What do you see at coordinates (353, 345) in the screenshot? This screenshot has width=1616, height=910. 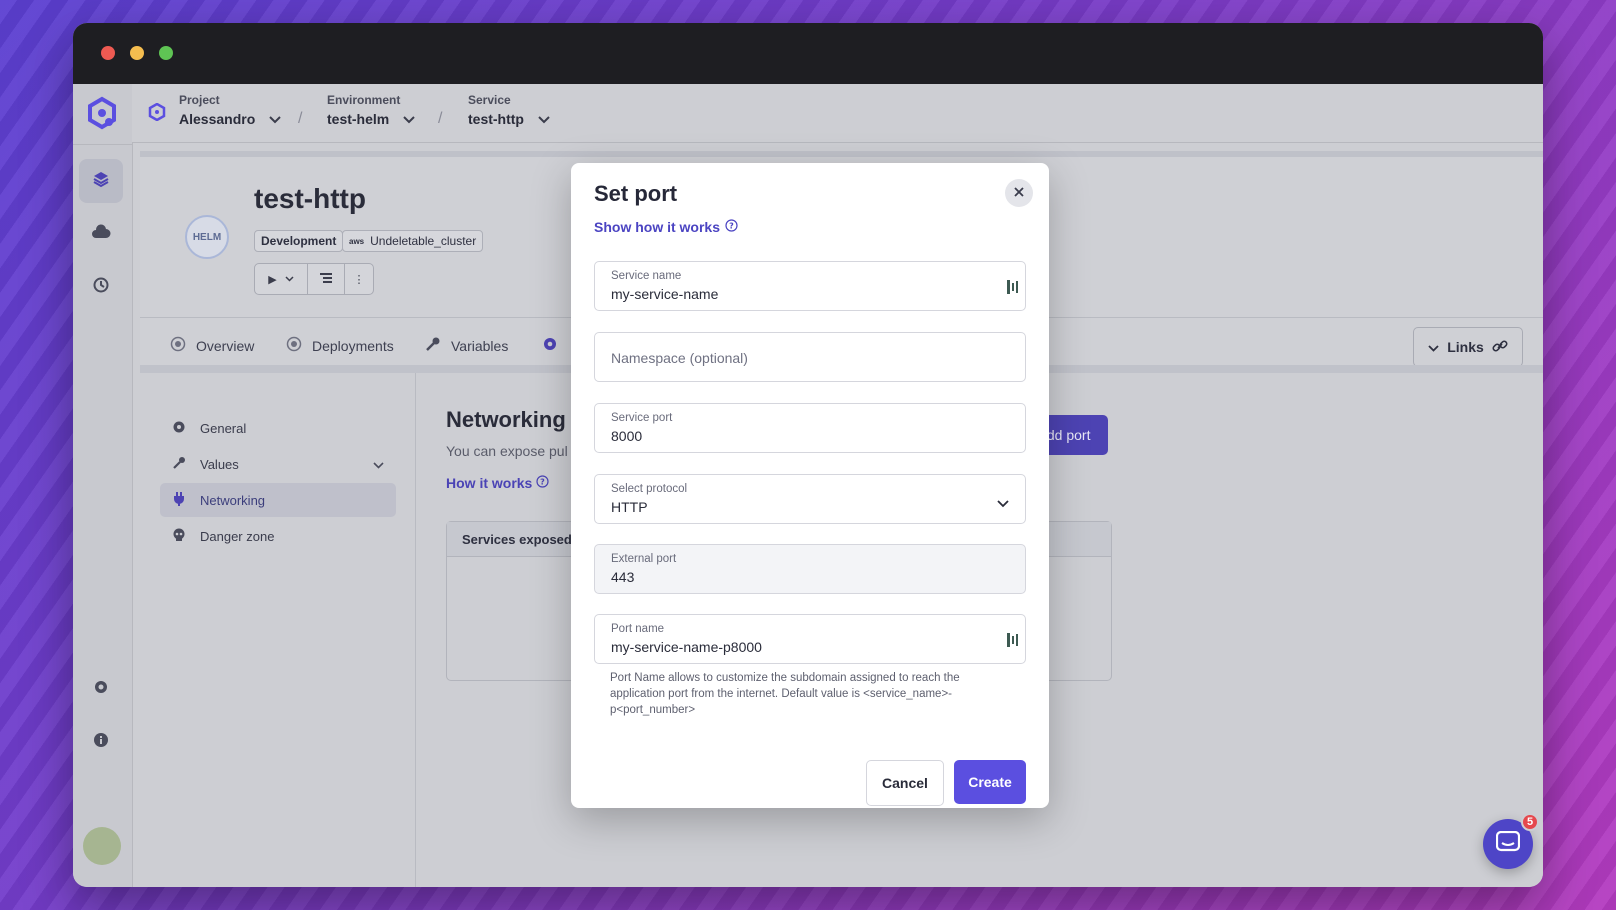 I see `tab-deployments-label: Deployments` at bounding box center [353, 345].